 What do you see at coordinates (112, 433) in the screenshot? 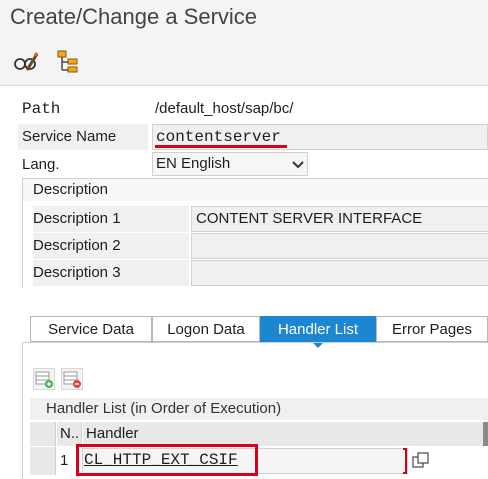
I see `column-header-handler-label: Handler` at bounding box center [112, 433].